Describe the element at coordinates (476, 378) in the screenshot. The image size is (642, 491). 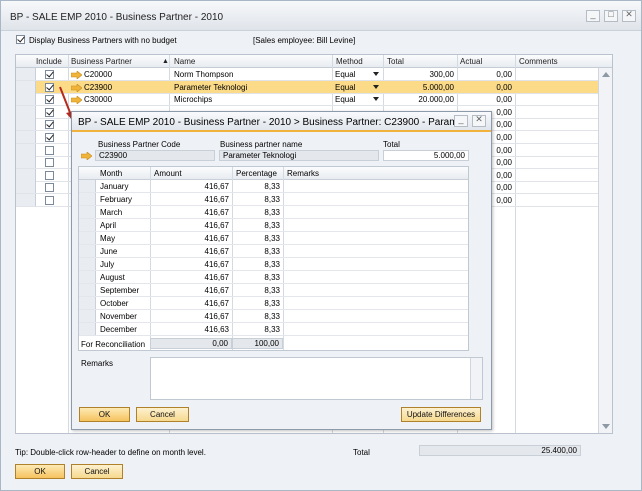
I see `remarks-scrollbar` at that location.